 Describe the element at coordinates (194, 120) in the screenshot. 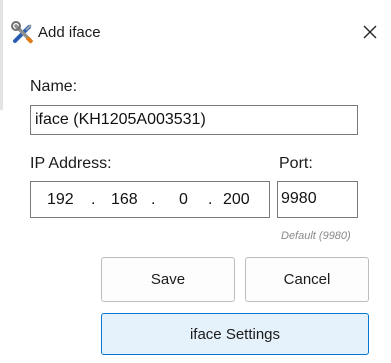

I see `name-field: iface (KH1205A003531)` at that location.